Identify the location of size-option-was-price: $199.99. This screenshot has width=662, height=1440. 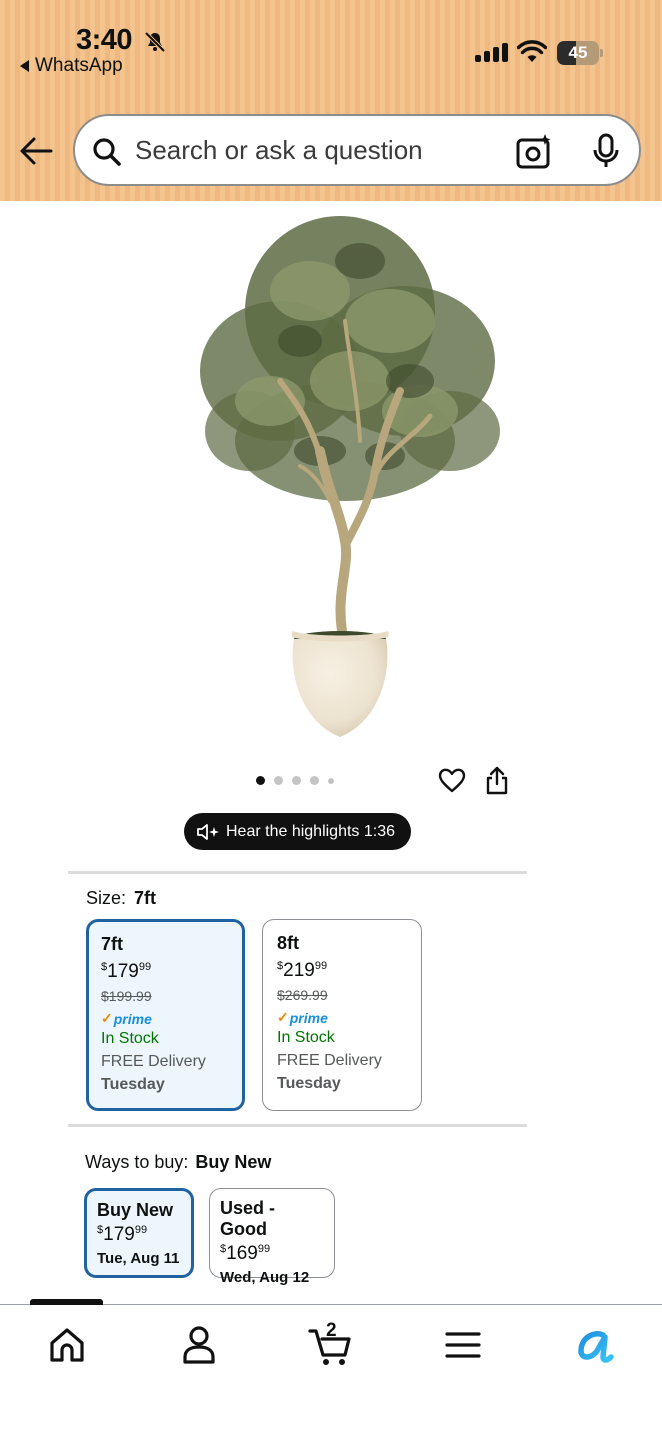
(126, 996).